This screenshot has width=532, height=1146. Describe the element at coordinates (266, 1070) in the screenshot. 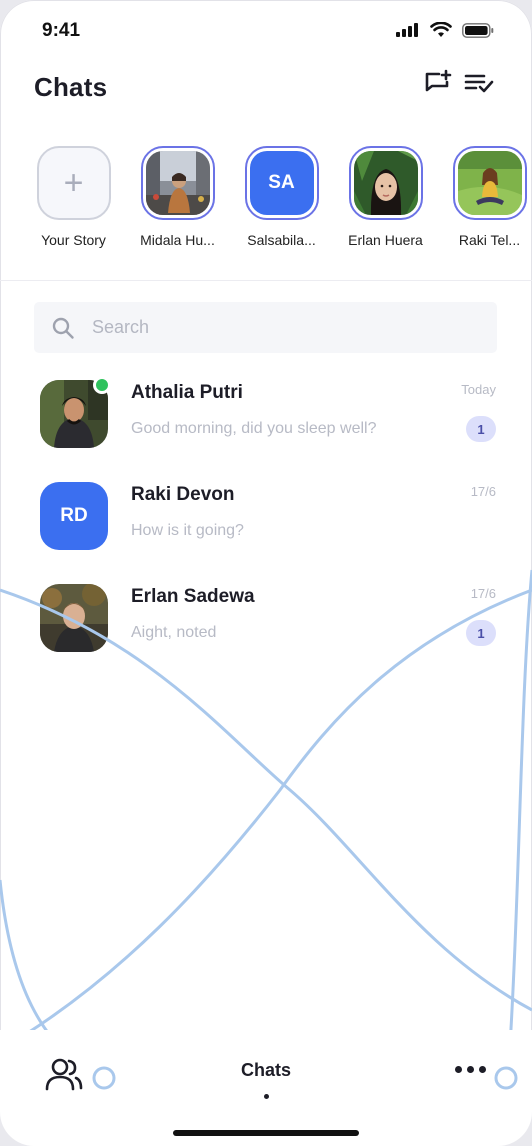

I see `tab-chats: Chats` at that location.